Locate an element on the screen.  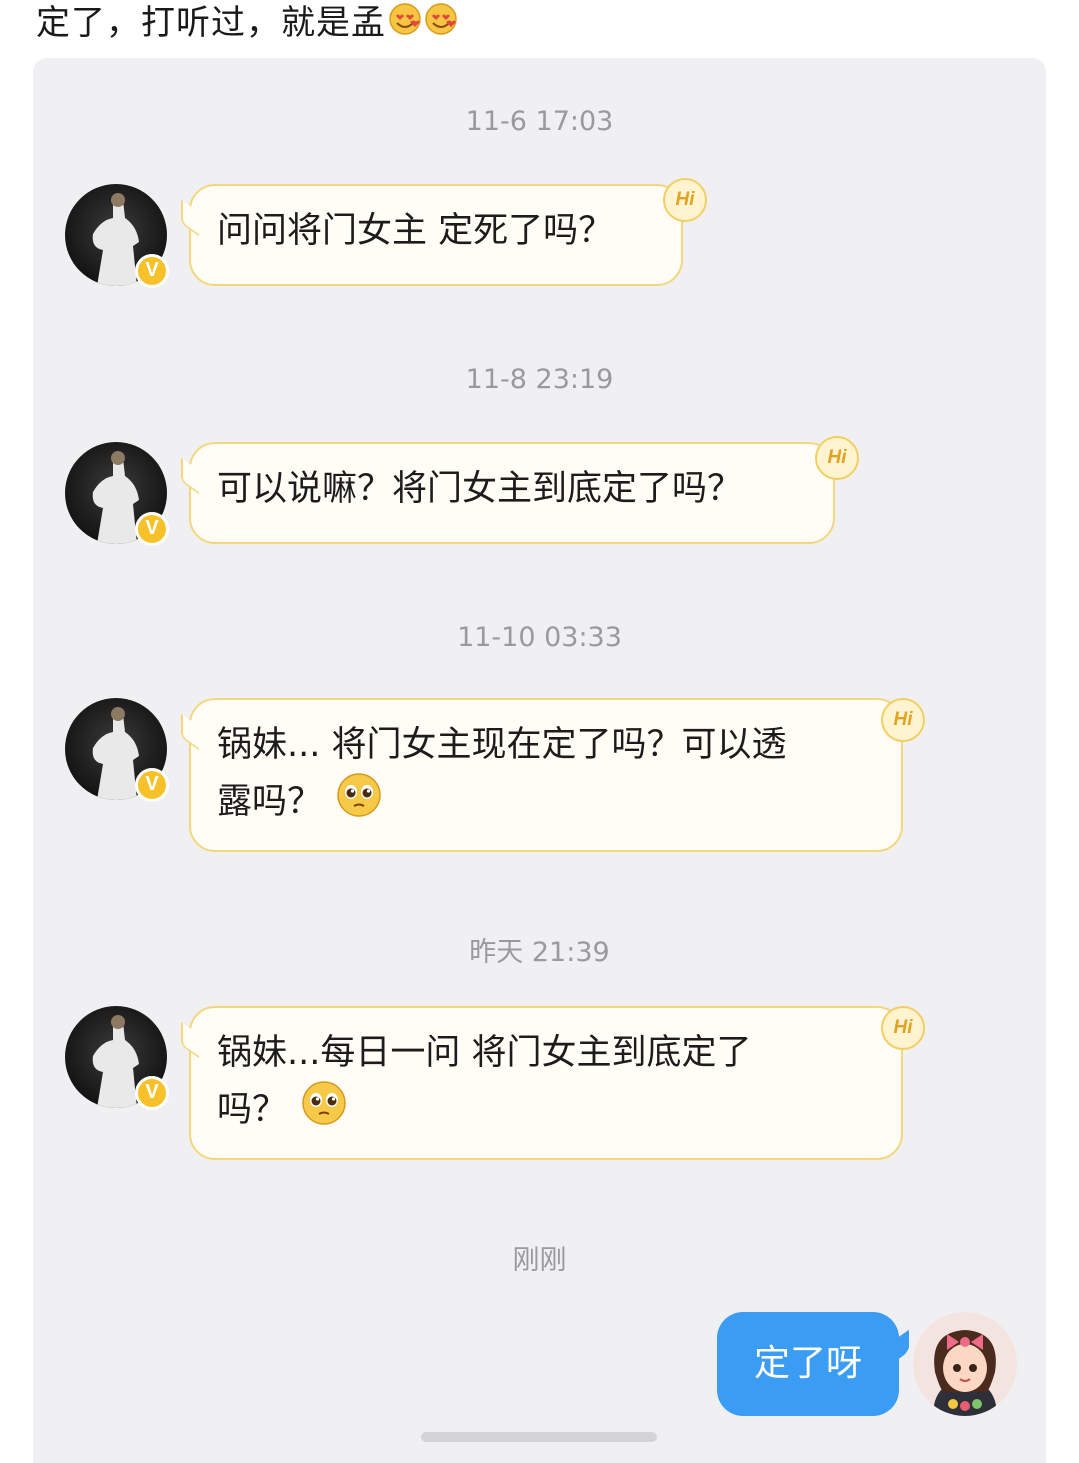
message-text: 问问将门女主 定死了吗？ is located at coordinates (415, 231).